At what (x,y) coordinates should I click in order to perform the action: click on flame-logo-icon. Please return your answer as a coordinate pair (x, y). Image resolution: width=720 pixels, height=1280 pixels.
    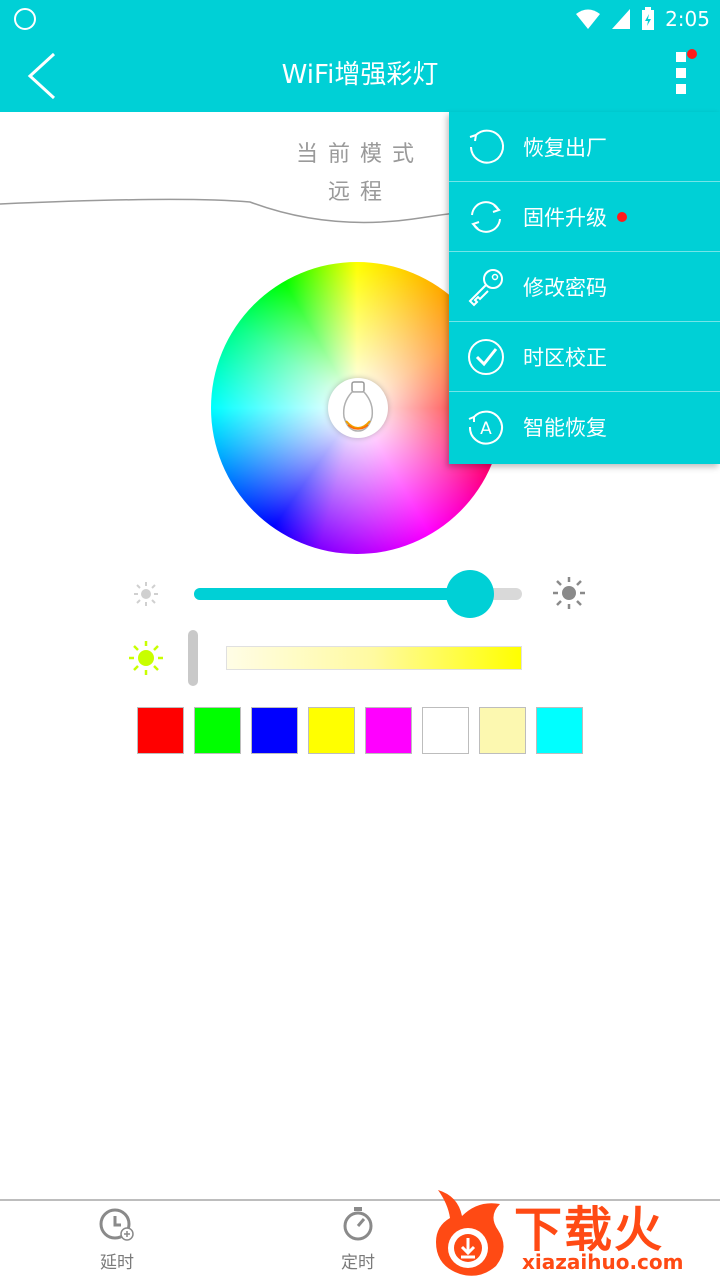
    Looking at the image, I should click on (470, 1233).